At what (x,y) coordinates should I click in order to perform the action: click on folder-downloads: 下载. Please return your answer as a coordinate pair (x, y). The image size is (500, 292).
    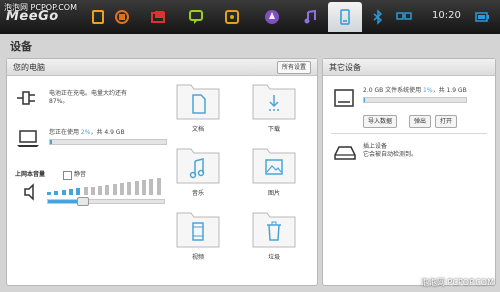
    Looking at the image, I should click on (274, 107).